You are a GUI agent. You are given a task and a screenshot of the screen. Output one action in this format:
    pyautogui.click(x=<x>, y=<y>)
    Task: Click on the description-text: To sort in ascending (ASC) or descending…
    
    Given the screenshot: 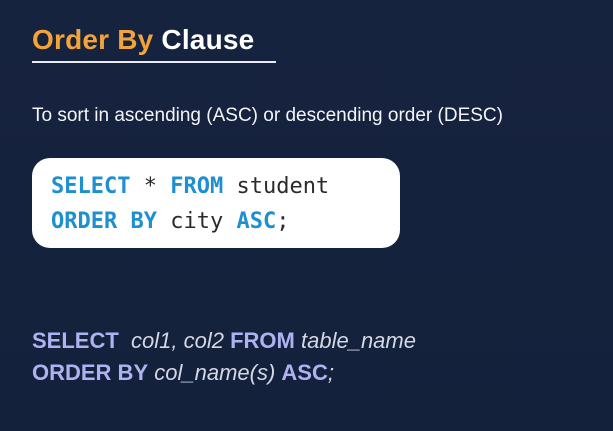 What is the action you would take?
    pyautogui.click(x=267, y=115)
    